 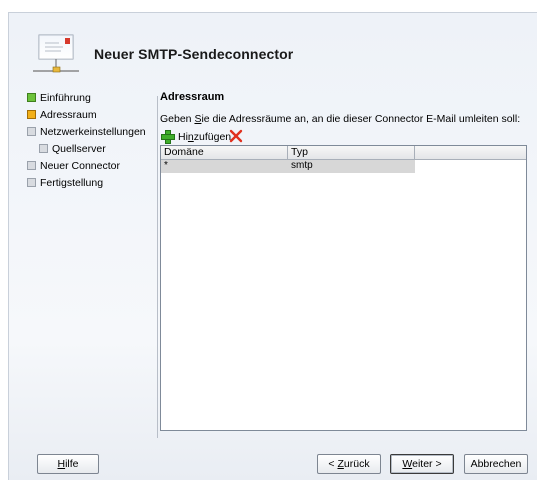 I want to click on back-button: < Zurück, so click(x=349, y=464).